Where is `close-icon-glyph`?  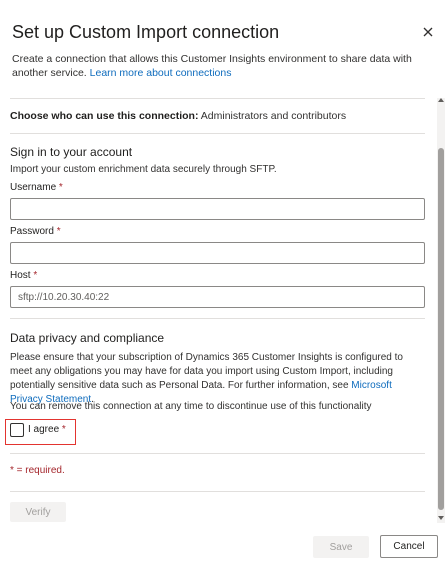 close-icon-glyph is located at coordinates (428, 32).